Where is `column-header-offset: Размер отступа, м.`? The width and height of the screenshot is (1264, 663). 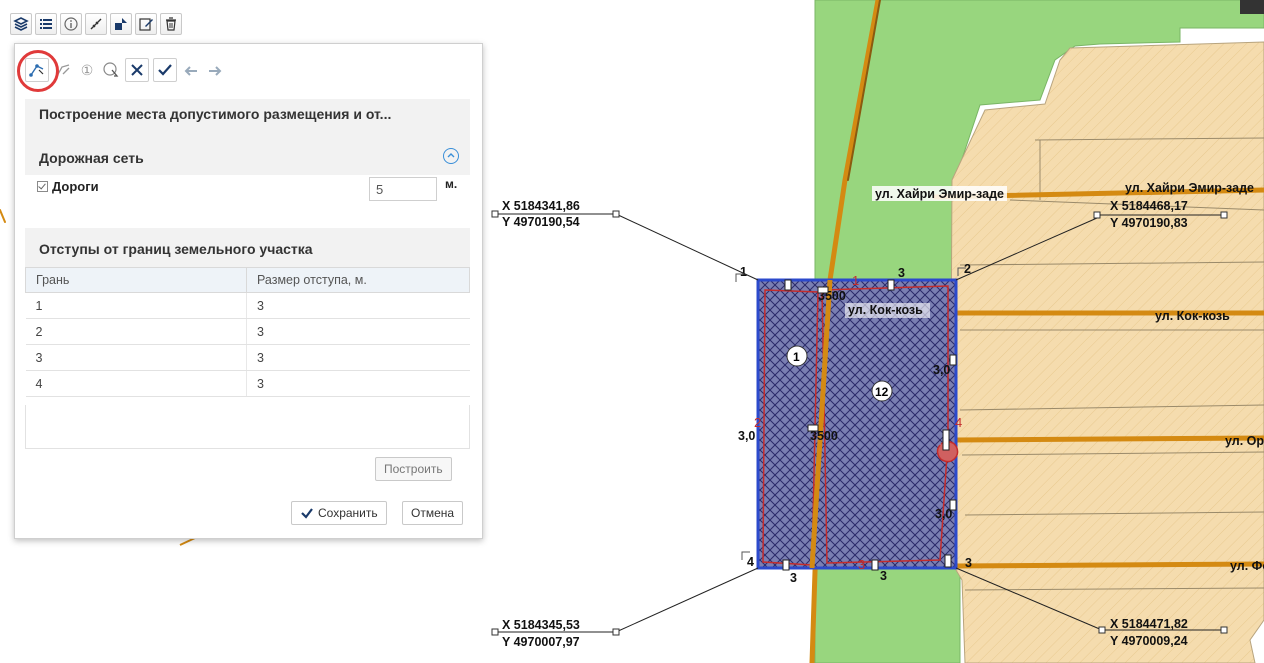 column-header-offset: Размер отступа, м. is located at coordinates (358, 280).